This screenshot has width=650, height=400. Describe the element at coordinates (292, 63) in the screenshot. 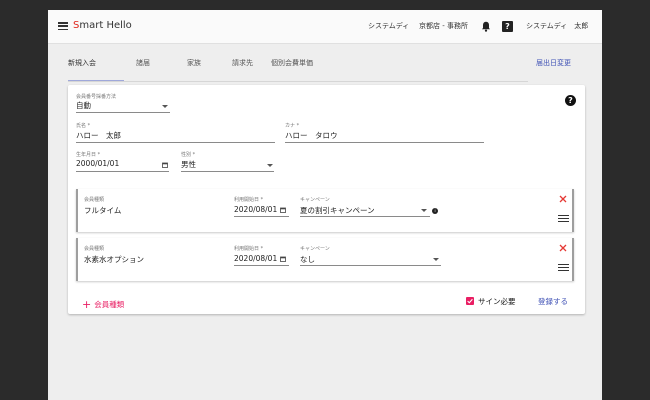

I see `tab-individual-fee: 個別会費単価` at that location.